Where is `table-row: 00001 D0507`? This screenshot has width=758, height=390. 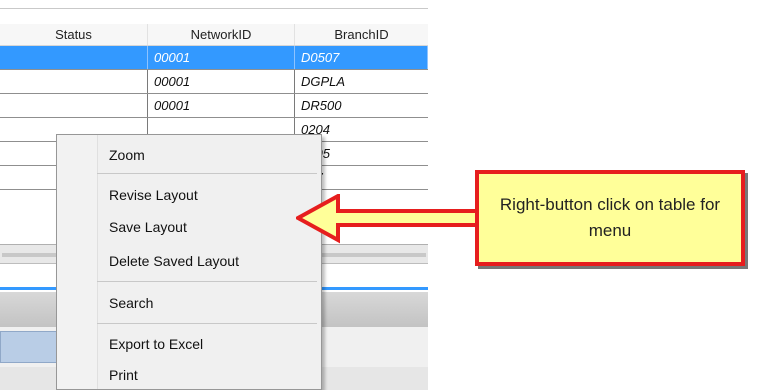
table-row: 00001 D0507 is located at coordinates (214, 58).